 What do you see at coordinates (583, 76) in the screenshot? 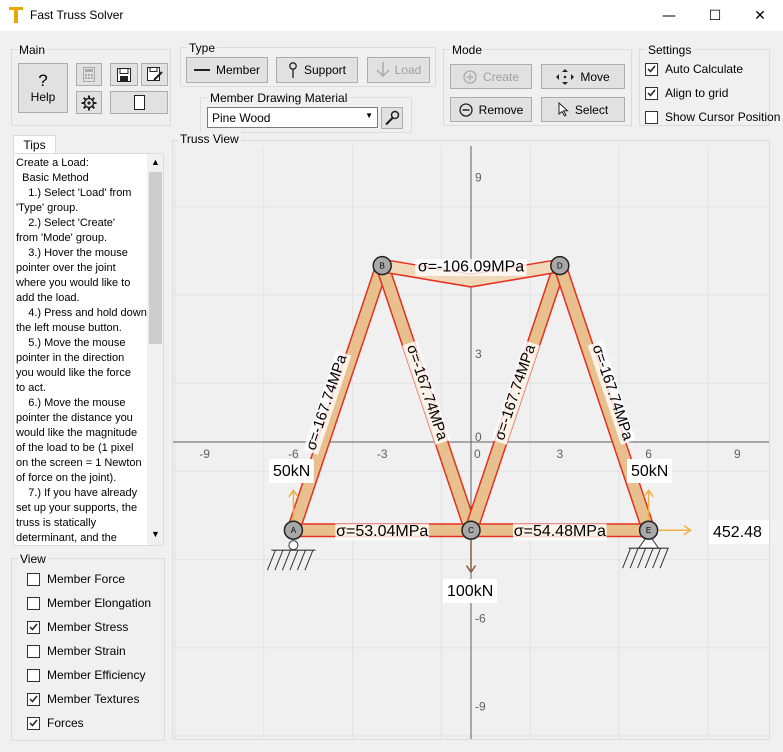
I see `move-button: Move` at bounding box center [583, 76].